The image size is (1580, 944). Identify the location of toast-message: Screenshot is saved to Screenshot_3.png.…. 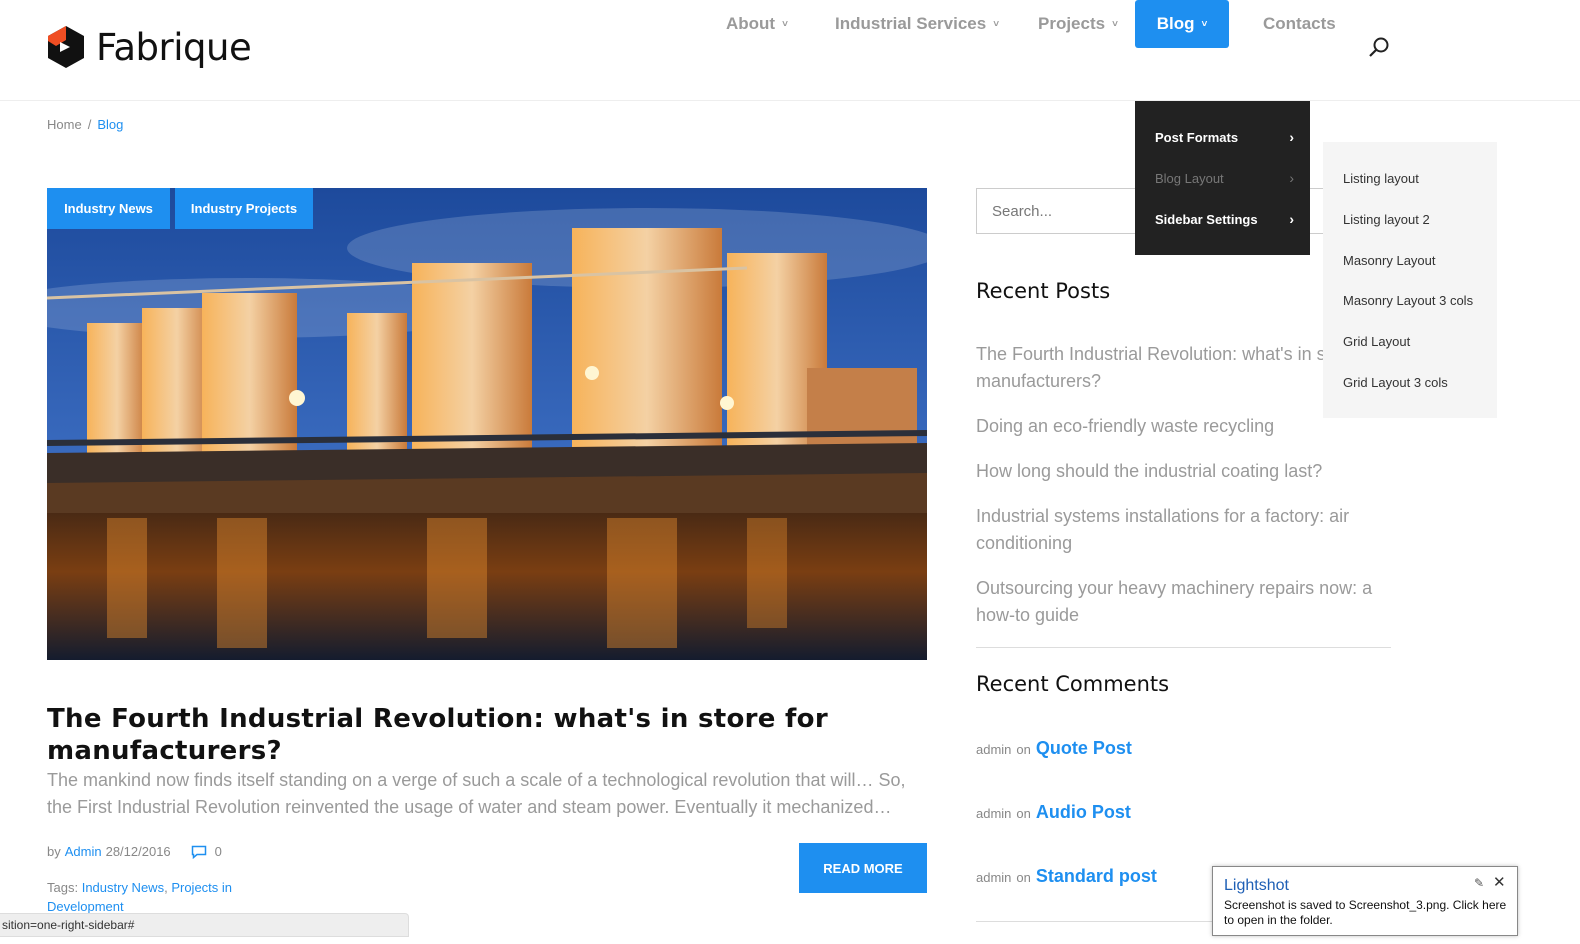
(1368, 913).